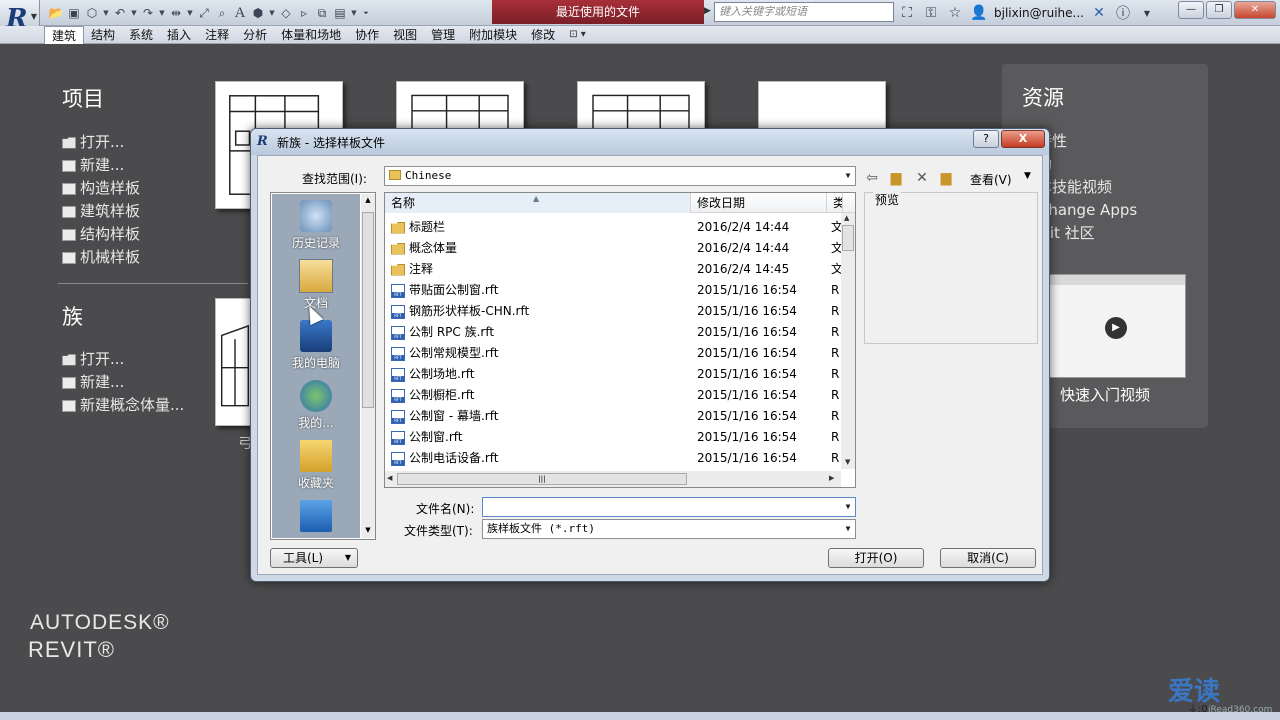 The image size is (1280, 720). Describe the element at coordinates (1027, 176) in the screenshot. I see `views-dropdown-icon: ▼` at that location.